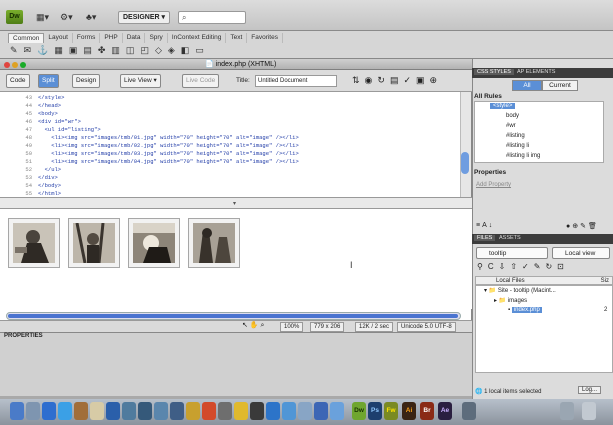  Describe the element at coordinates (197, 38) in the screenshot. I see `tab-incontext-editing: InContext Editing` at that location.